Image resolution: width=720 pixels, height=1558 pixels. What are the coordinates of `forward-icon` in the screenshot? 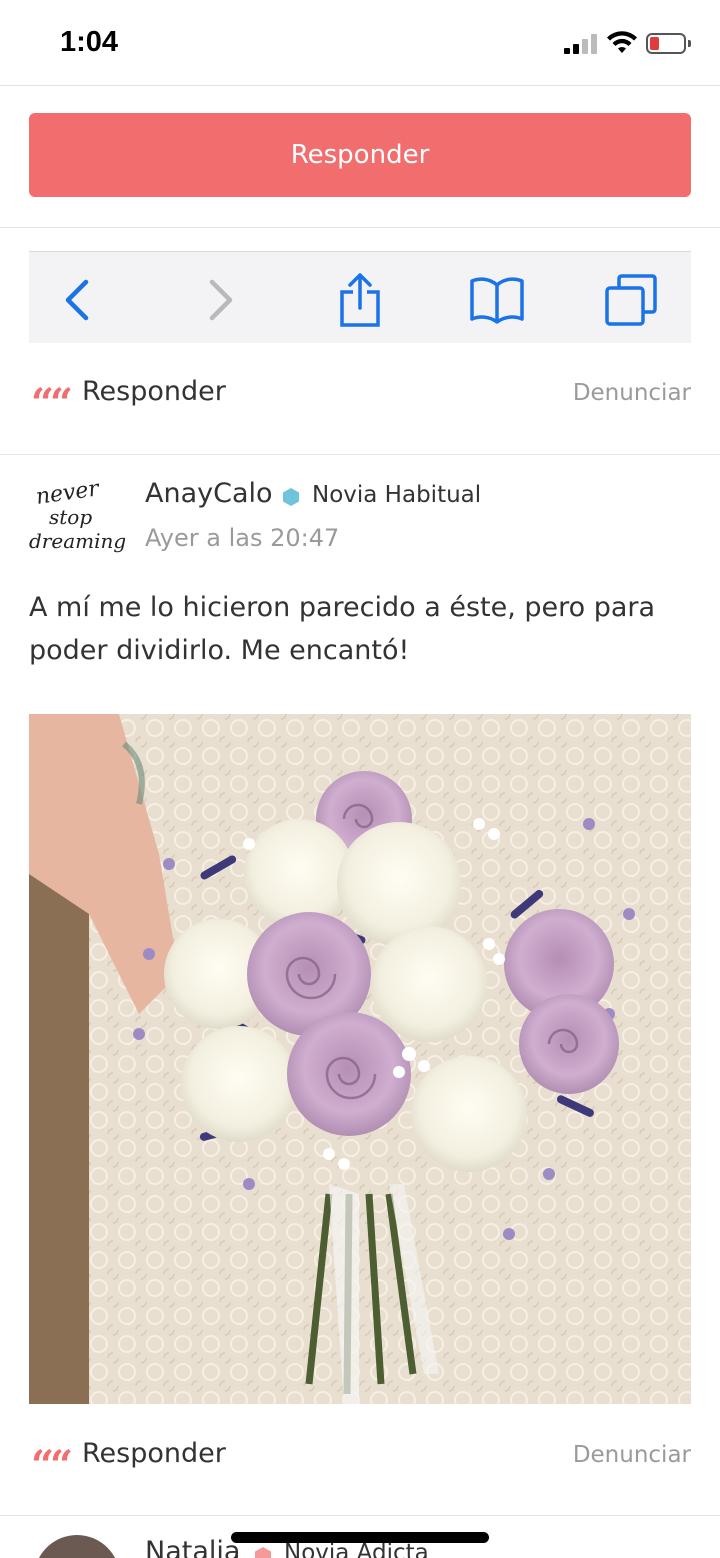 It's located at (221, 300).